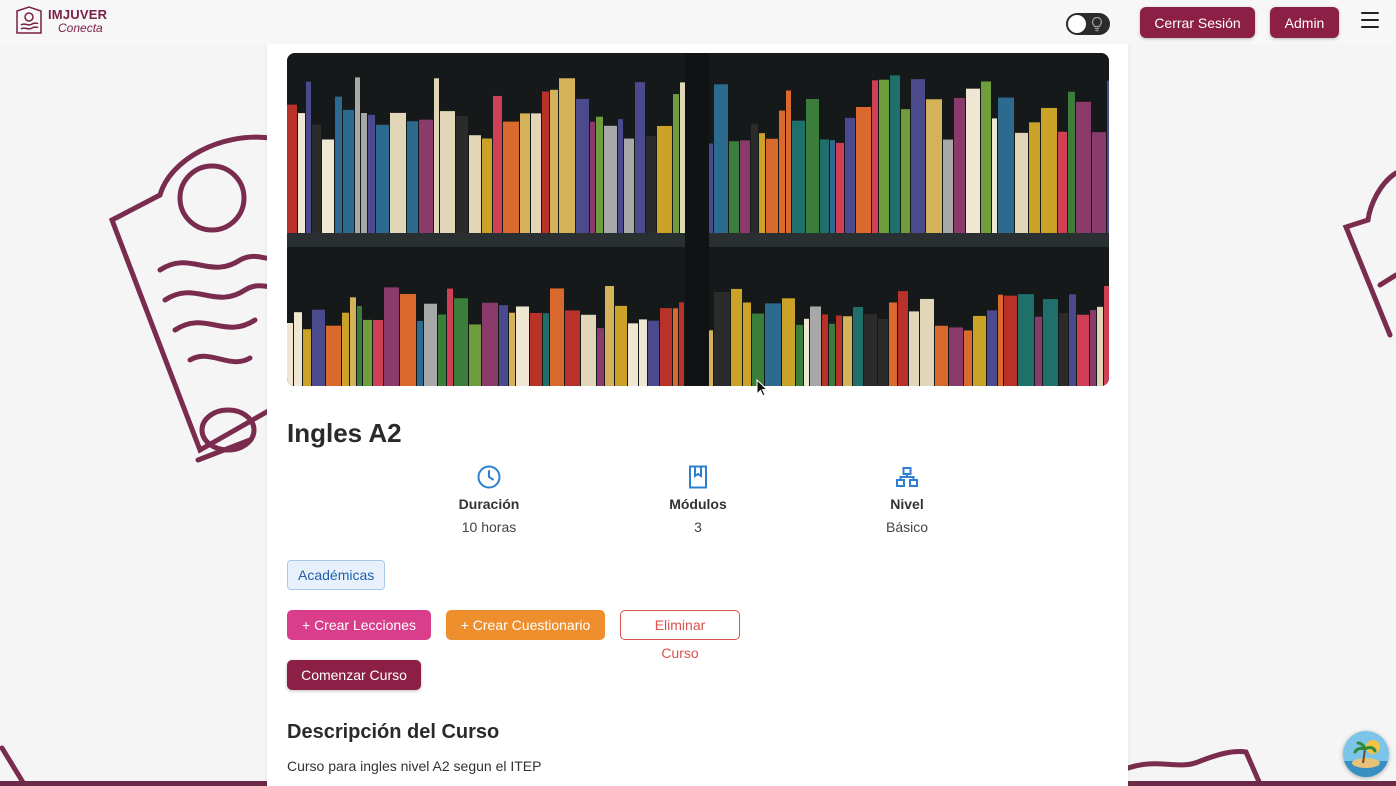 This screenshot has width=1396, height=786. I want to click on stat-modules: Módulos 3, so click(698, 499).